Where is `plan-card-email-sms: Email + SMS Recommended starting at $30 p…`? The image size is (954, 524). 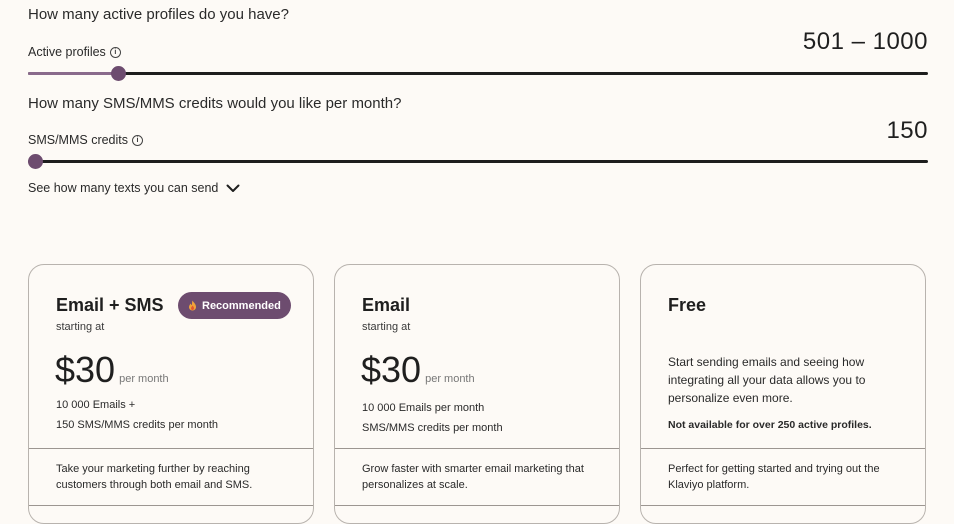 plan-card-email-sms: Email + SMS Recommended starting at $30 p… is located at coordinates (171, 394).